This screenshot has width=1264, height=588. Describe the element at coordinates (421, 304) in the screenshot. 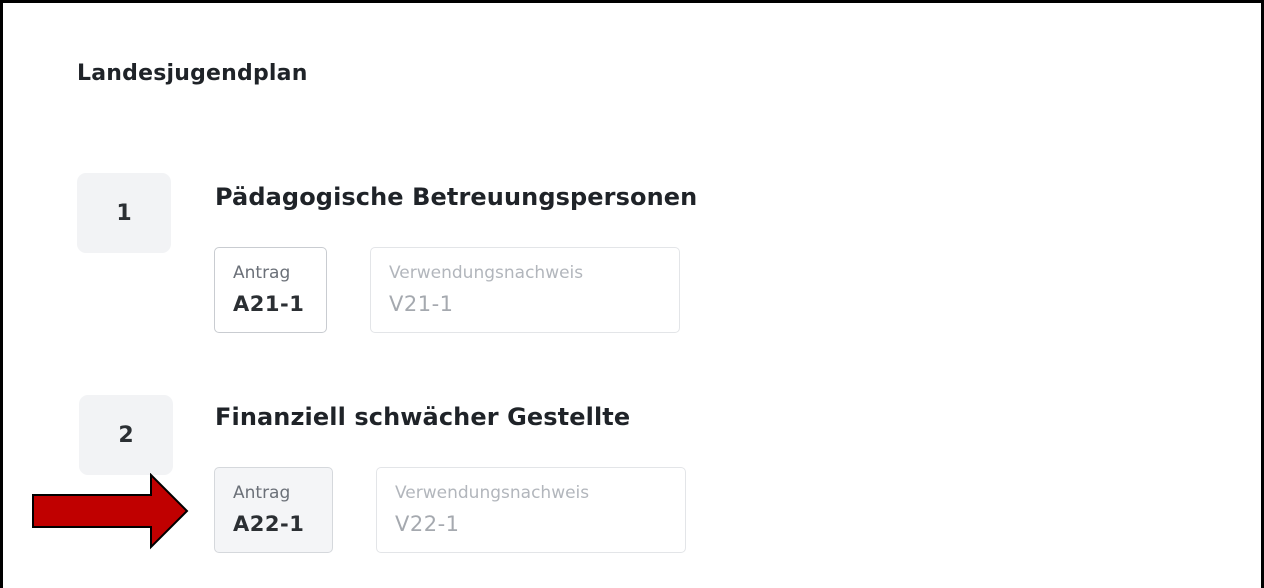

I see `verwendungsnachweis-code: V21-1` at that location.